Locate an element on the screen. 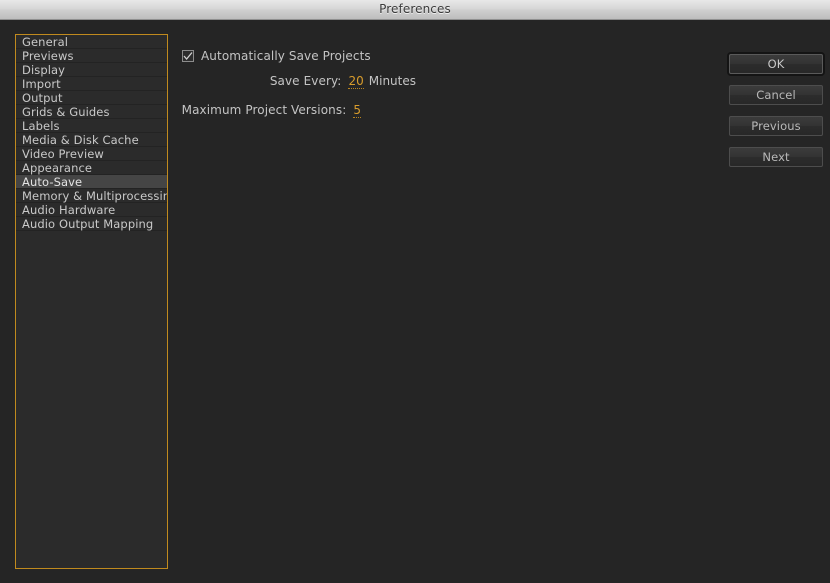  sidebar-item-labels: Labels is located at coordinates (91, 126).